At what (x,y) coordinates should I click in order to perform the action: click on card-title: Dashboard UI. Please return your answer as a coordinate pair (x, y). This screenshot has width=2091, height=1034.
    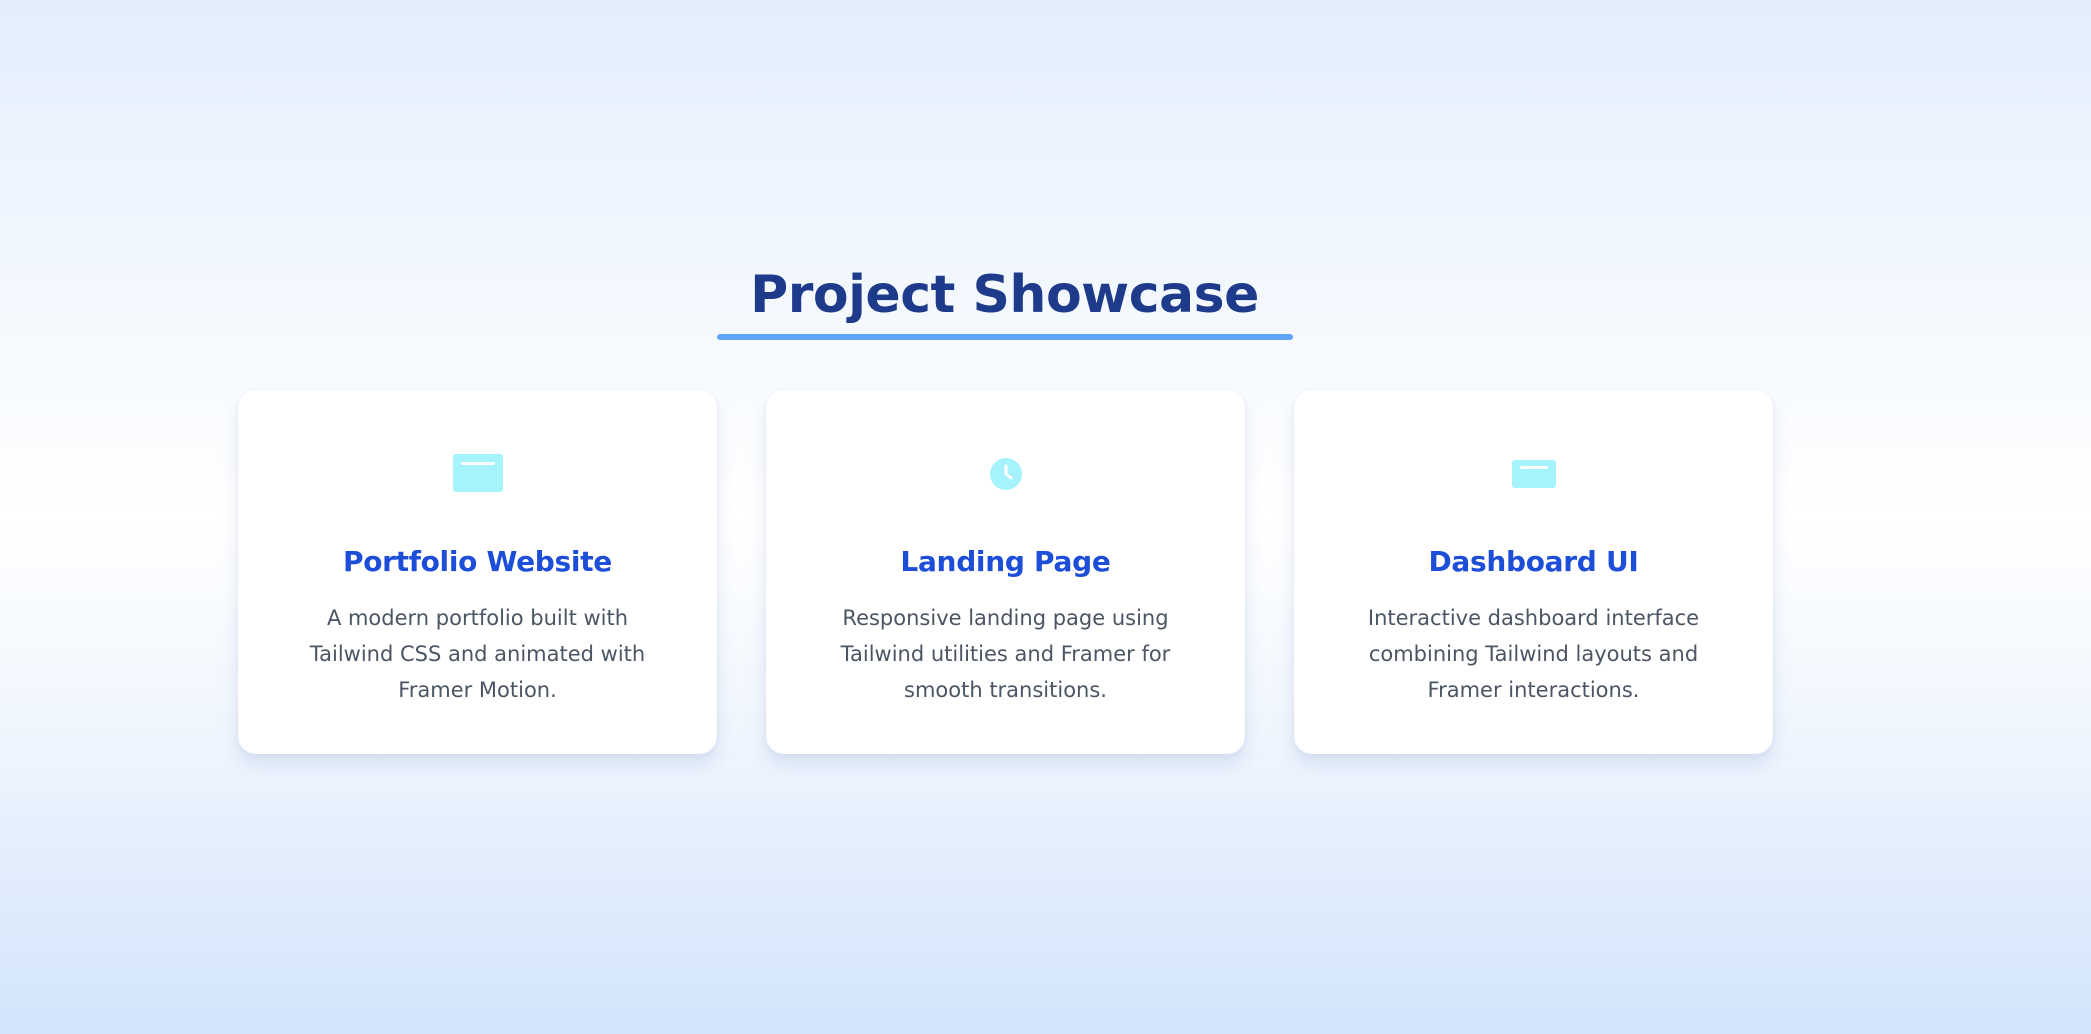
    Looking at the image, I should click on (1533, 561).